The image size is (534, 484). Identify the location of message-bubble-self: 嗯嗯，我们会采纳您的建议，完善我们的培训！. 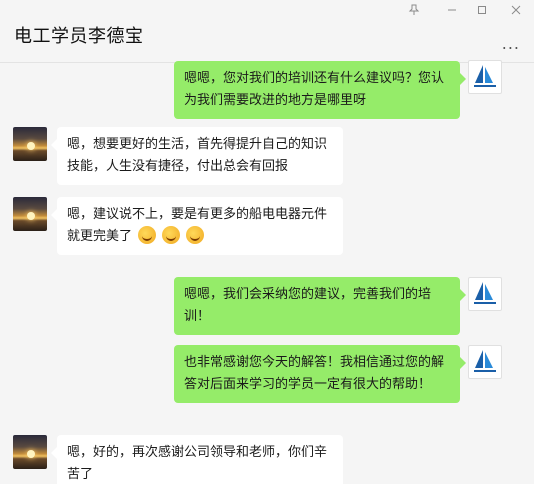
(320, 306).